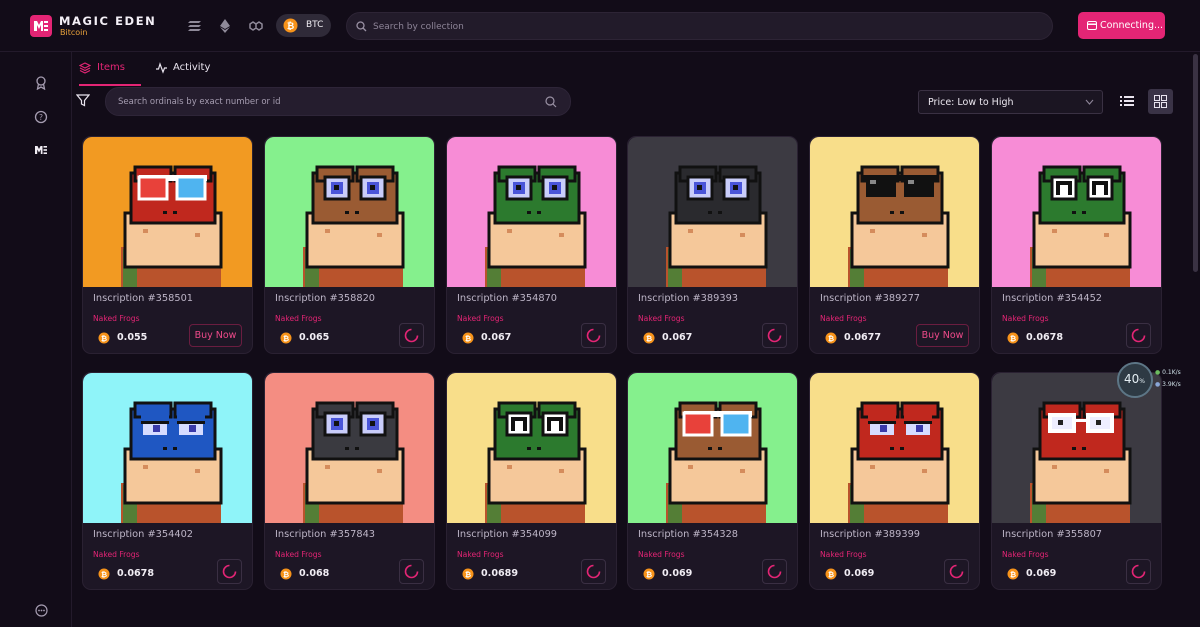 This screenshot has height=627, width=1200. What do you see at coordinates (870, 298) in the screenshot?
I see `inscription-title: Inscription #389277` at bounding box center [870, 298].